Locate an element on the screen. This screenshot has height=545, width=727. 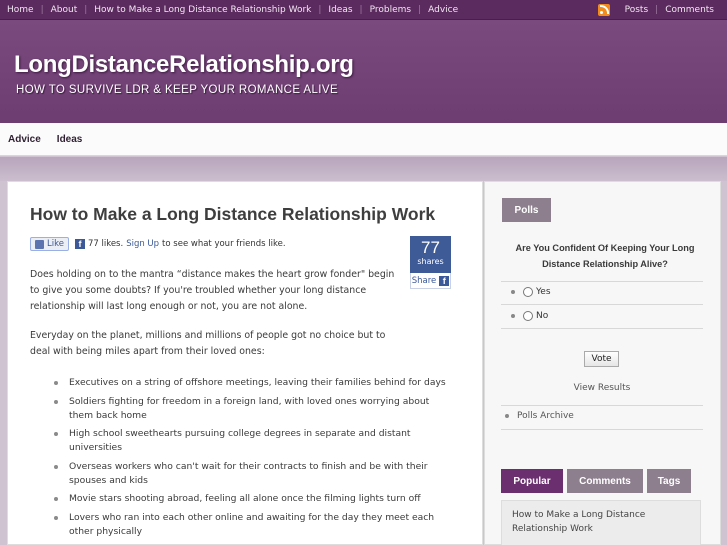
poll-option-yes: Yes is located at coordinates (531, 292).